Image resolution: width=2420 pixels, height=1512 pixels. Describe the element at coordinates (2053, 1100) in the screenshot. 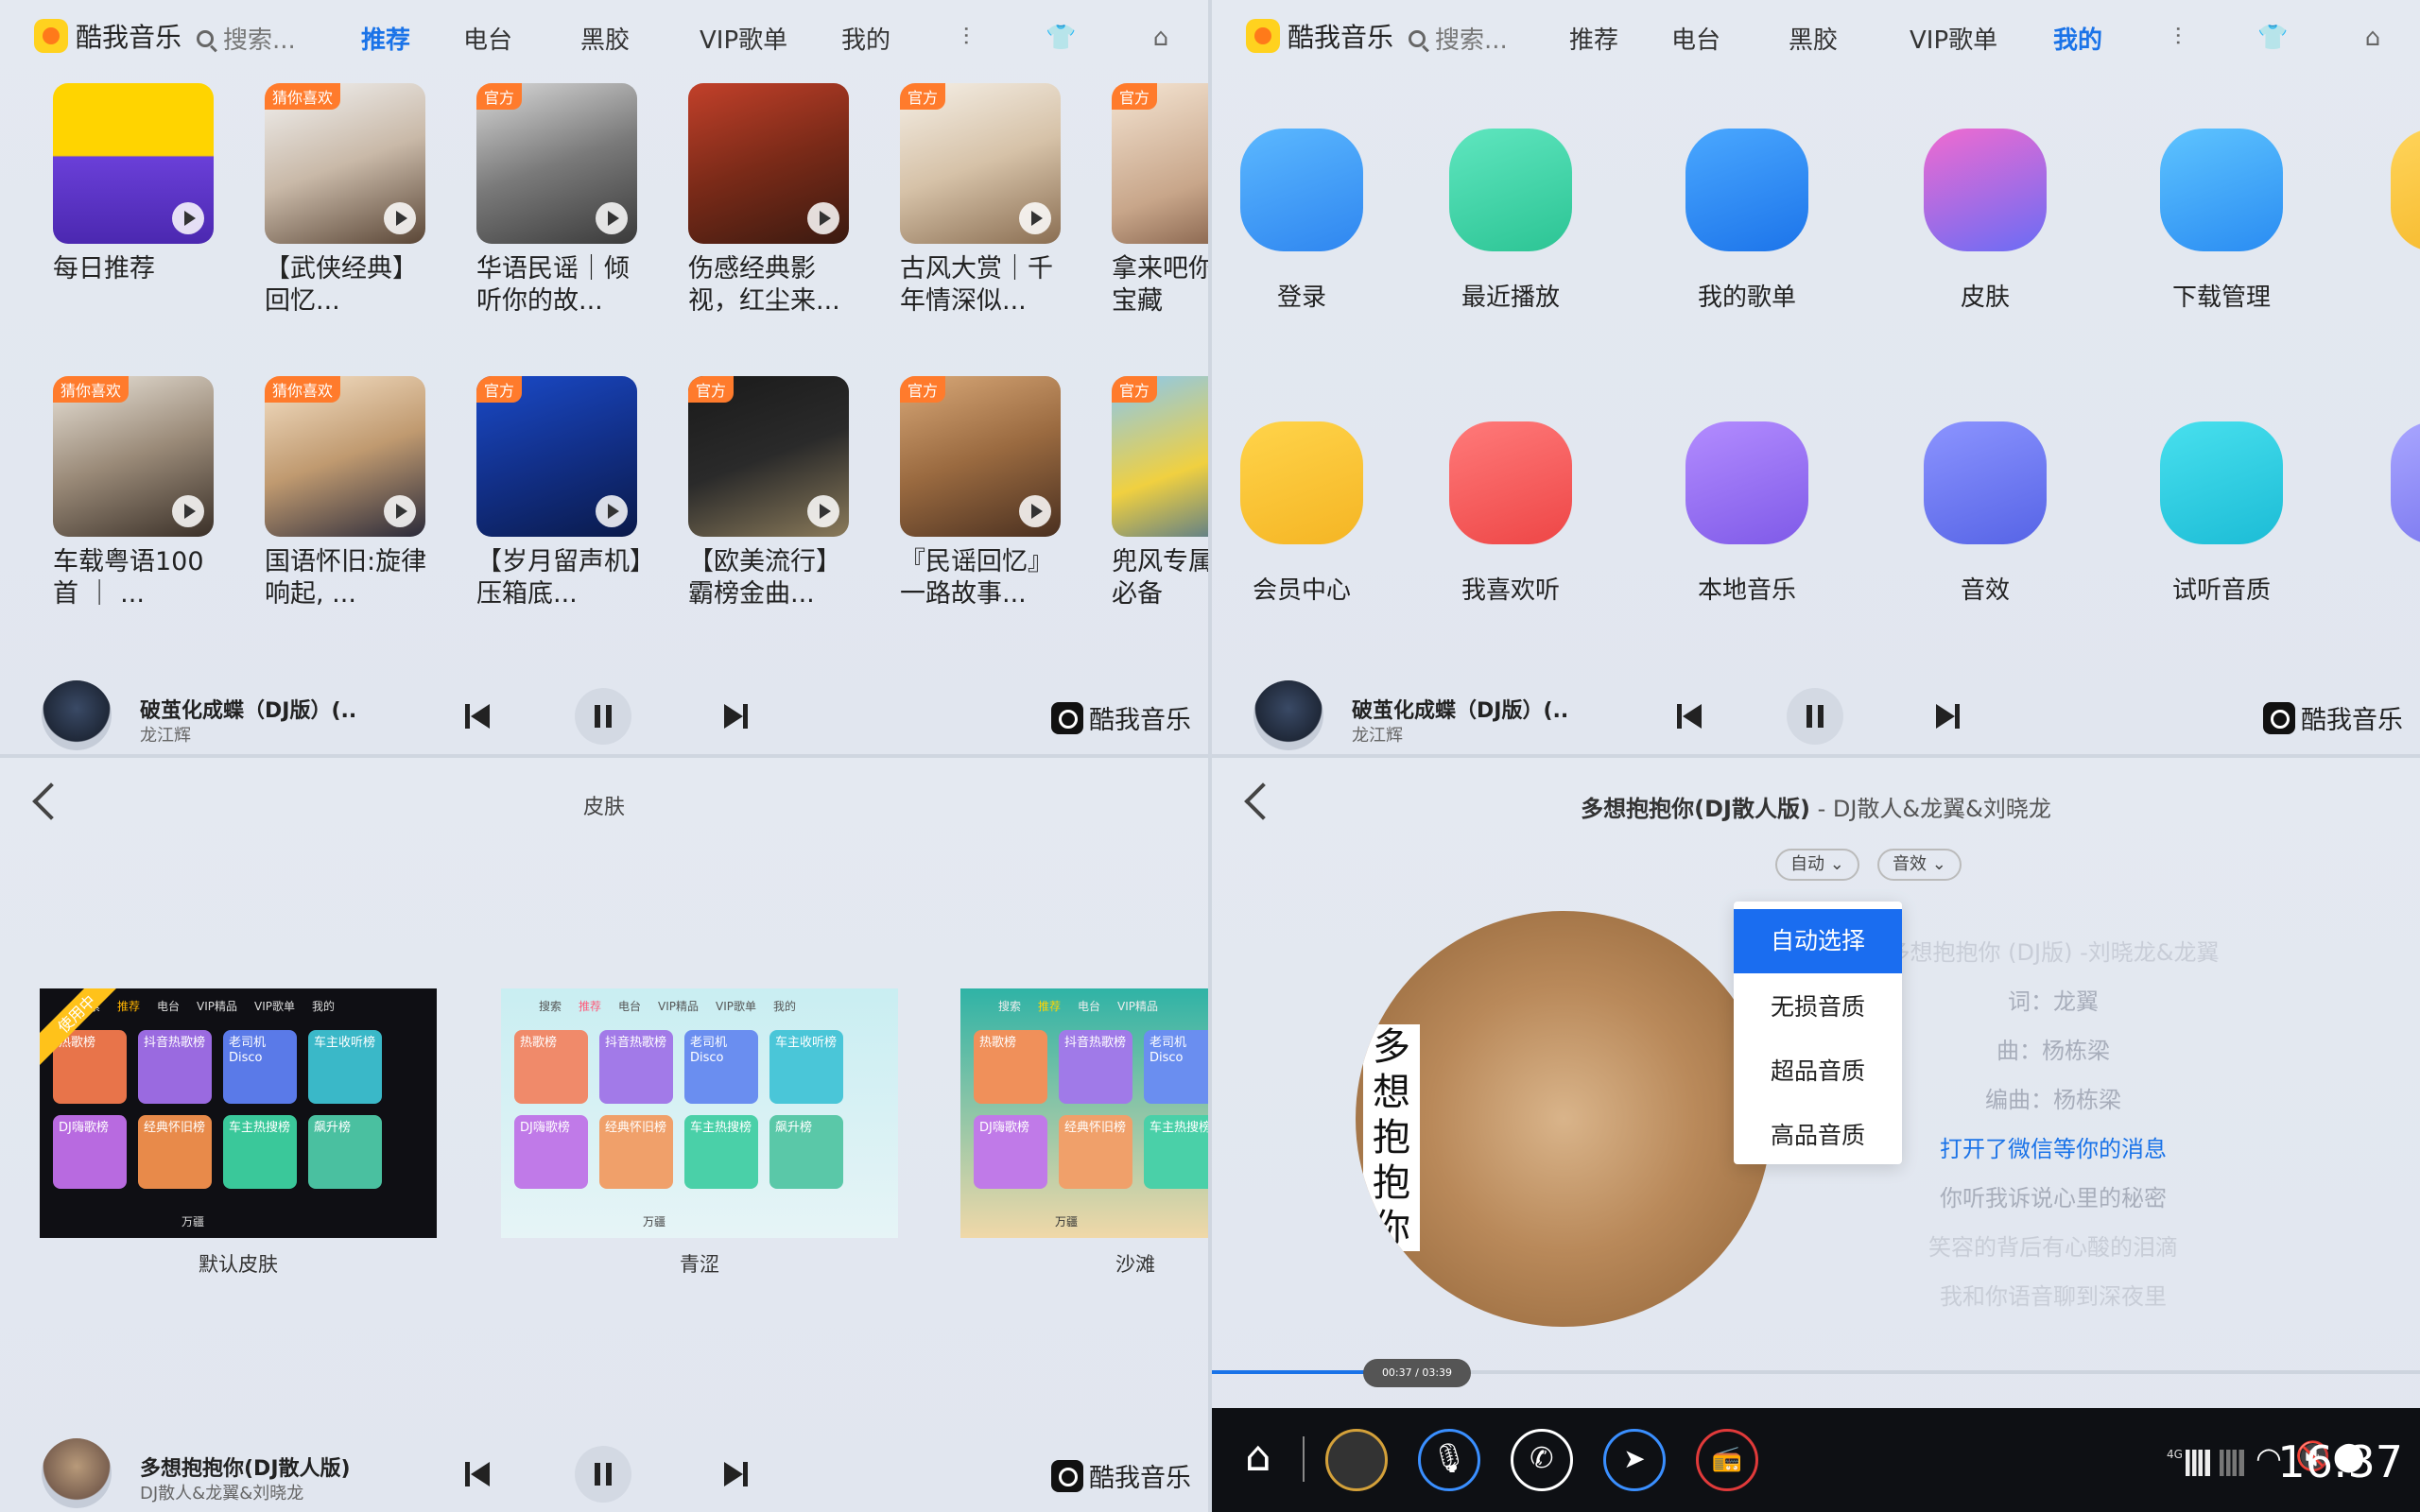

I see `lyric-line: 编曲：杨栋梁` at that location.